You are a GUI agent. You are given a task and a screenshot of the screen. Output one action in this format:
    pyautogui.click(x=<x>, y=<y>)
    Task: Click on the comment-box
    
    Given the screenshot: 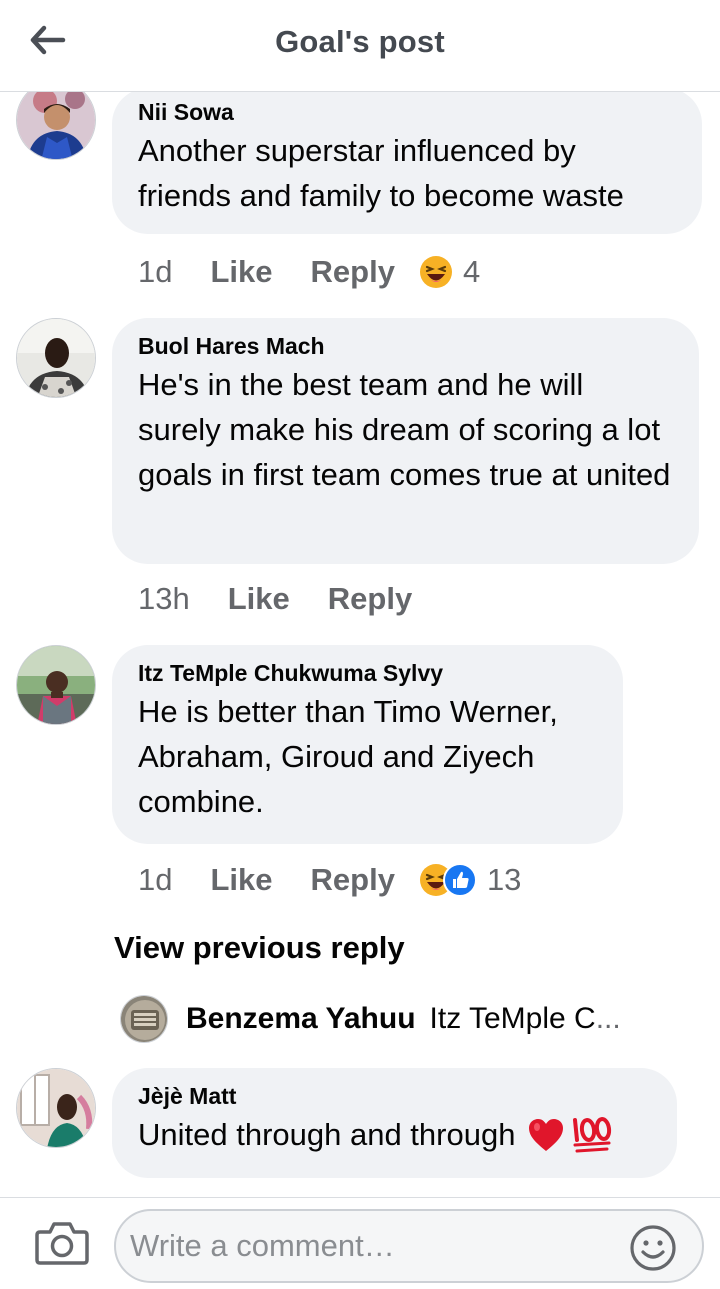 What is the action you would take?
    pyautogui.click(x=409, y=1246)
    